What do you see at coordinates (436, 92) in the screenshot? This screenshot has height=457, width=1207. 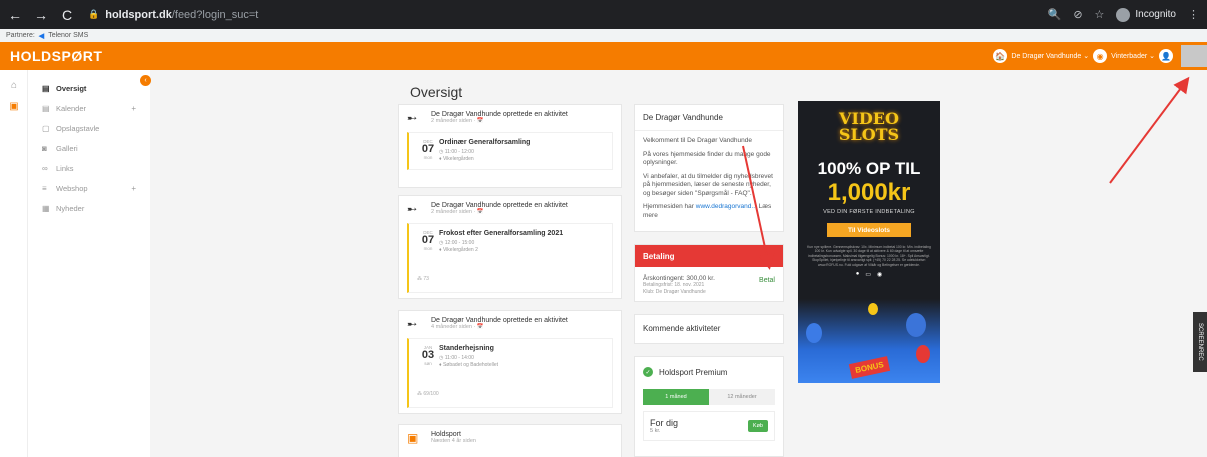 I see `page-title: Oversigt` at bounding box center [436, 92].